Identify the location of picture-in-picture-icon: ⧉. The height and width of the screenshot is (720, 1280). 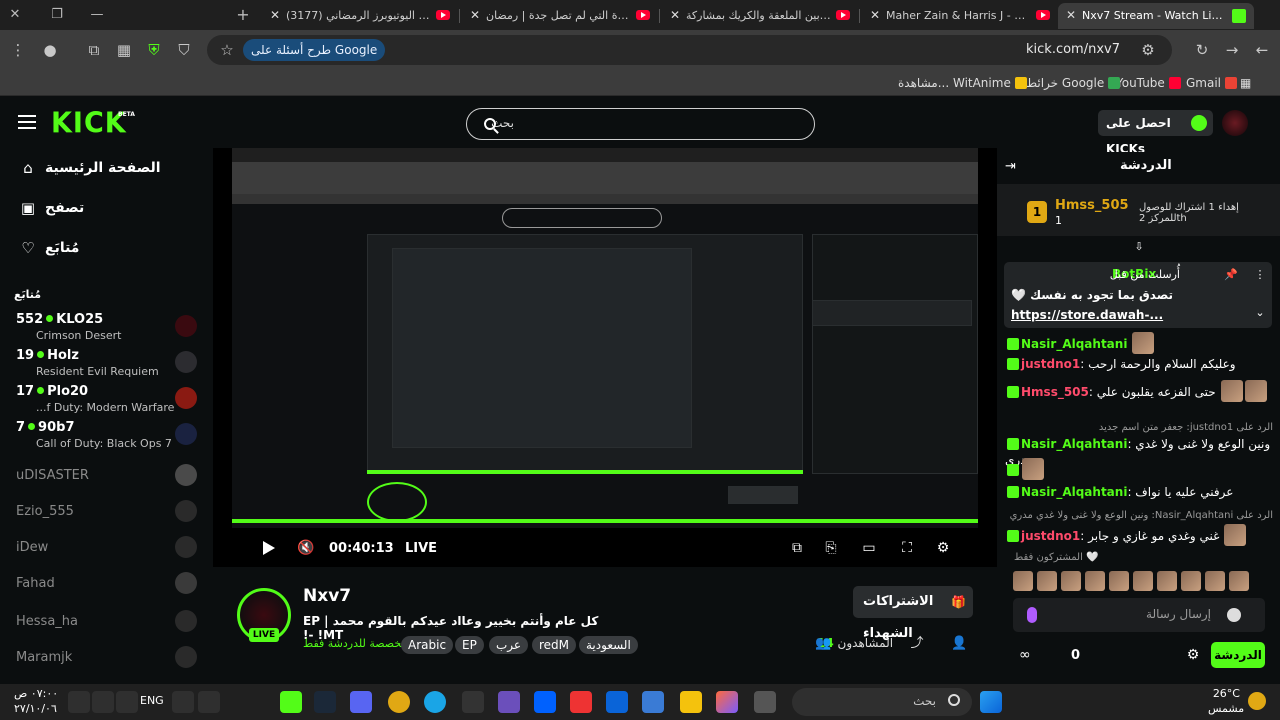
(797, 548).